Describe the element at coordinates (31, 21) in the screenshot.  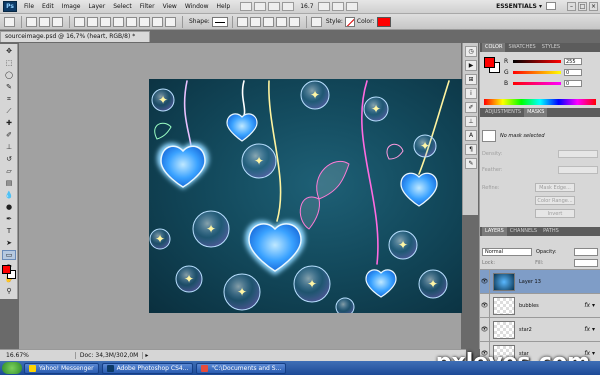
I see `shape-layers-icon` at that location.